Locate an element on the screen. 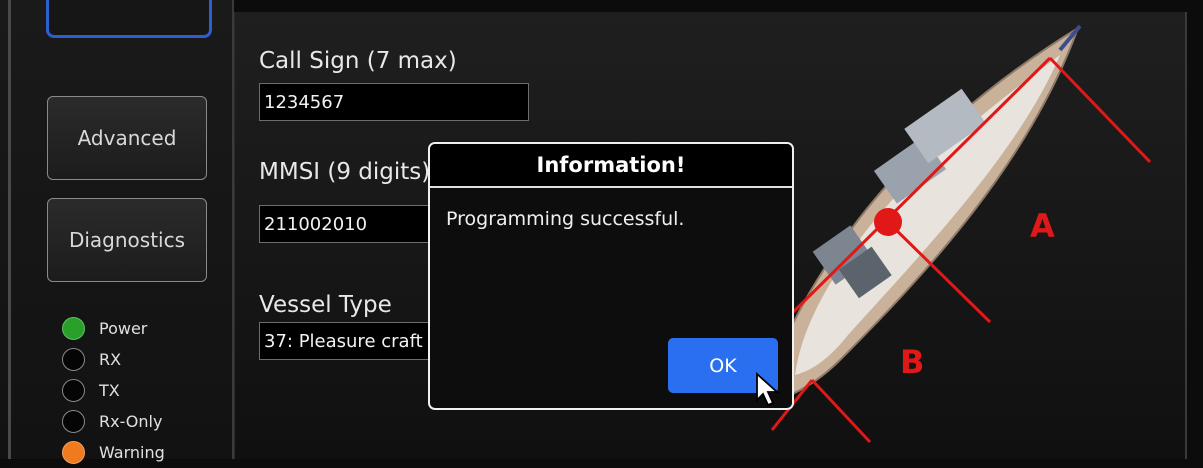 Image resolution: width=1203 pixels, height=468 pixels. ok-button-label: OK is located at coordinates (723, 365).